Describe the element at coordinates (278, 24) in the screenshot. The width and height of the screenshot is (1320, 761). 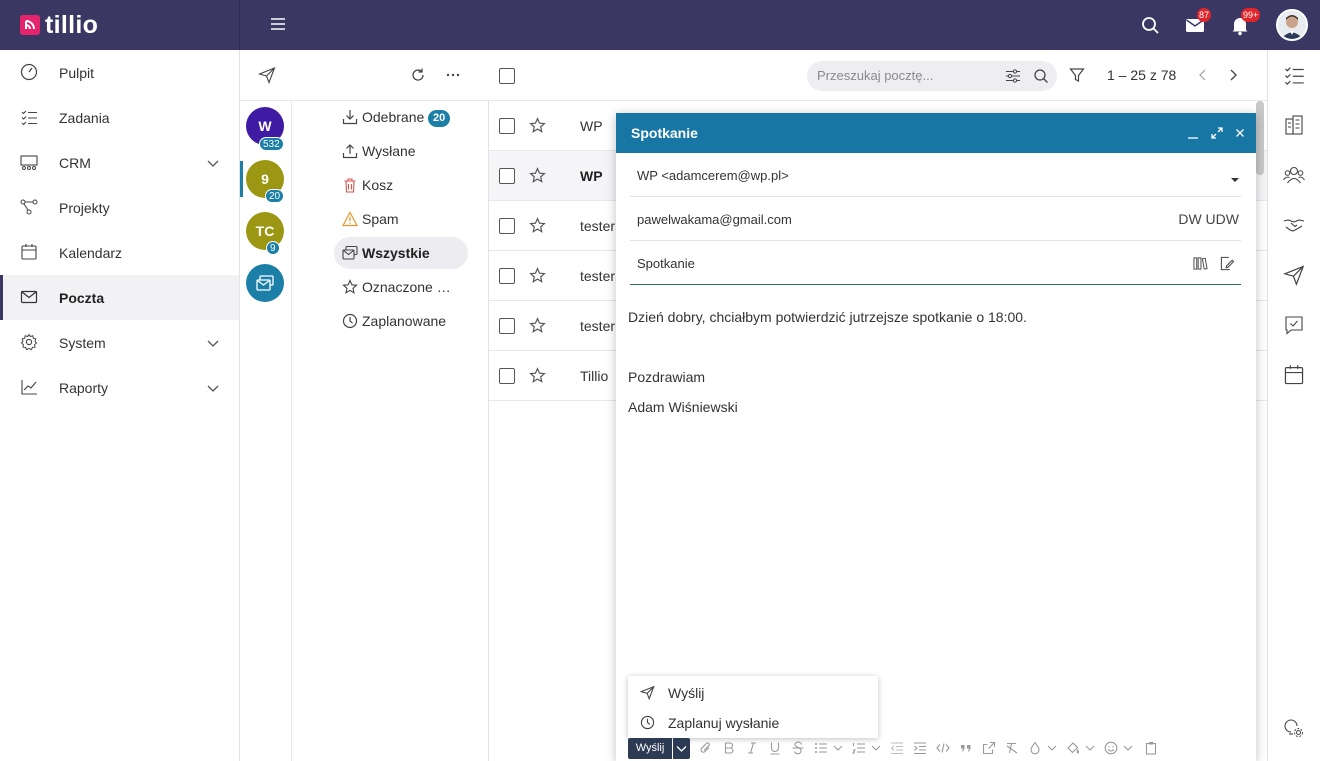
I see `menu-toggle-icon` at that location.